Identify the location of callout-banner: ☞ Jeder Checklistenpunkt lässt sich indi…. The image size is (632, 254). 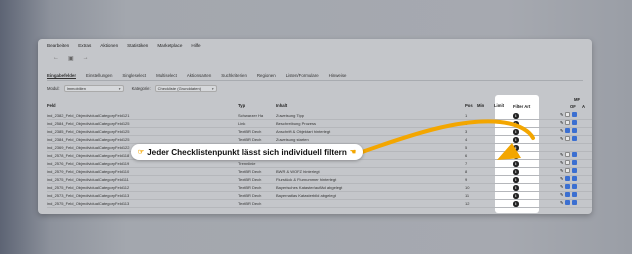
(247, 152).